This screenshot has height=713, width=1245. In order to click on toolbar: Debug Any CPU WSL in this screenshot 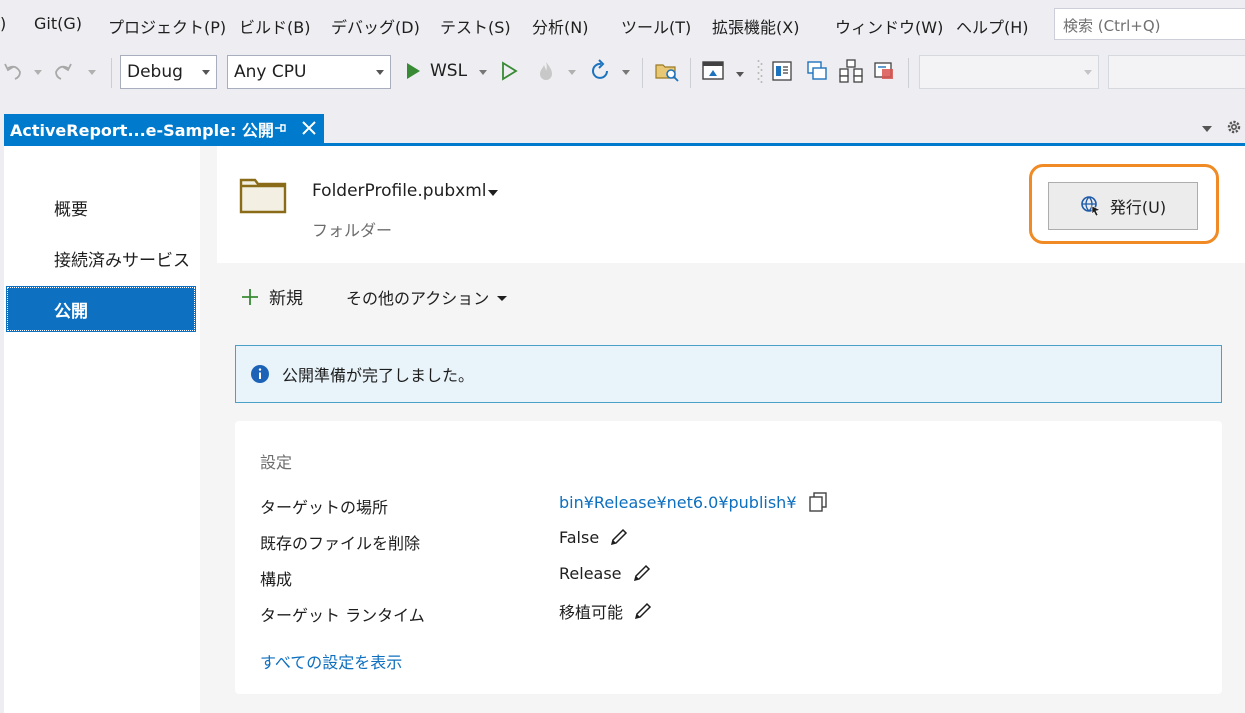, I will do `click(622, 72)`.